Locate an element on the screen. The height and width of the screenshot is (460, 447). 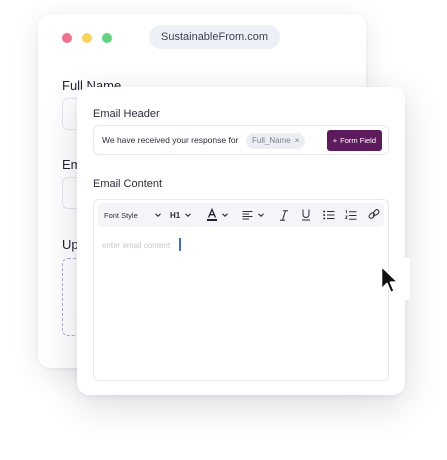
close-dot is located at coordinates (67, 38).